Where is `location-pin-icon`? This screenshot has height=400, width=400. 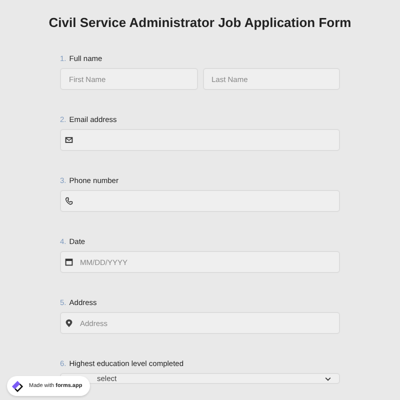 location-pin-icon is located at coordinates (69, 323).